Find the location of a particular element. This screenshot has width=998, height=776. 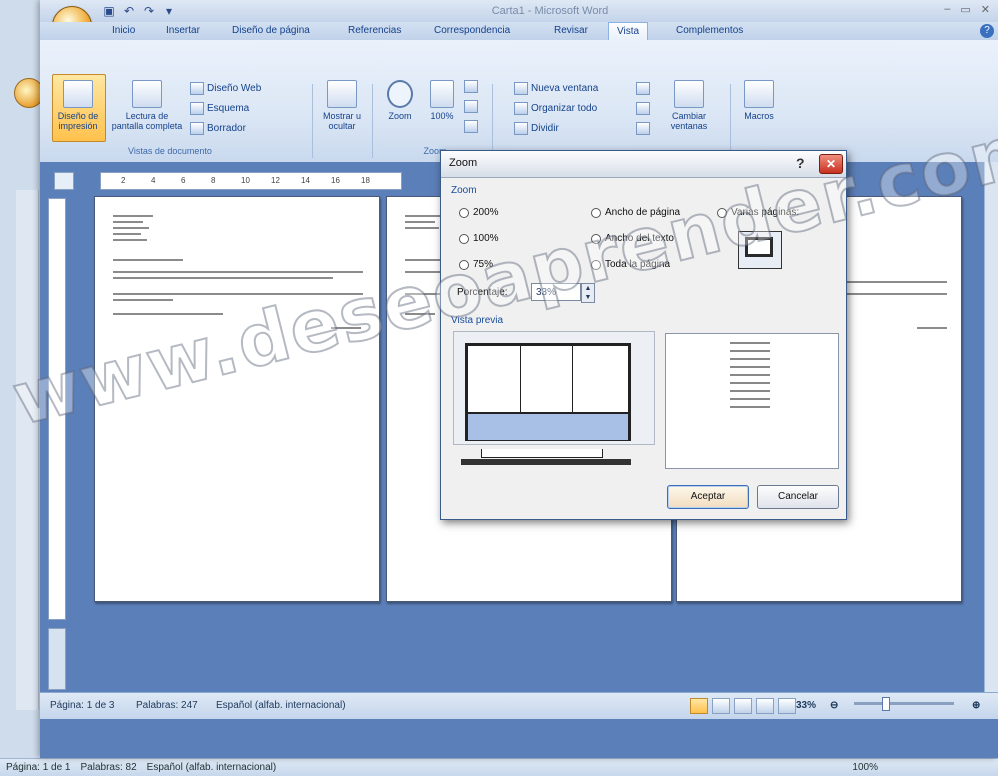

split-label: Dividir is located at coordinates (545, 129).